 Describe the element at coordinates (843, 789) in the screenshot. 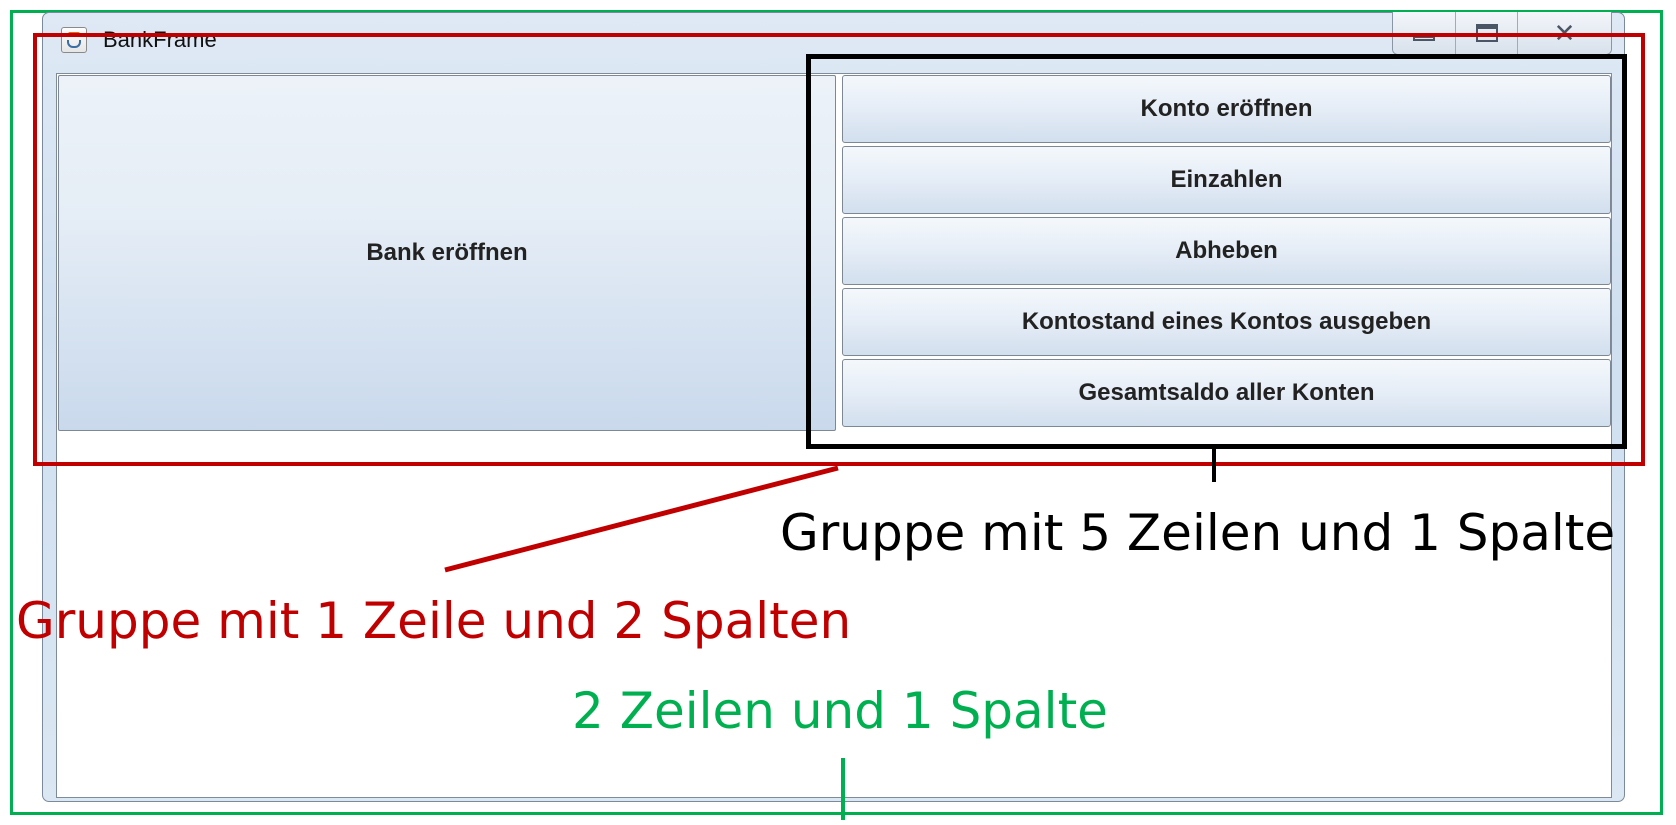

I see `green-annotation-pointer` at that location.